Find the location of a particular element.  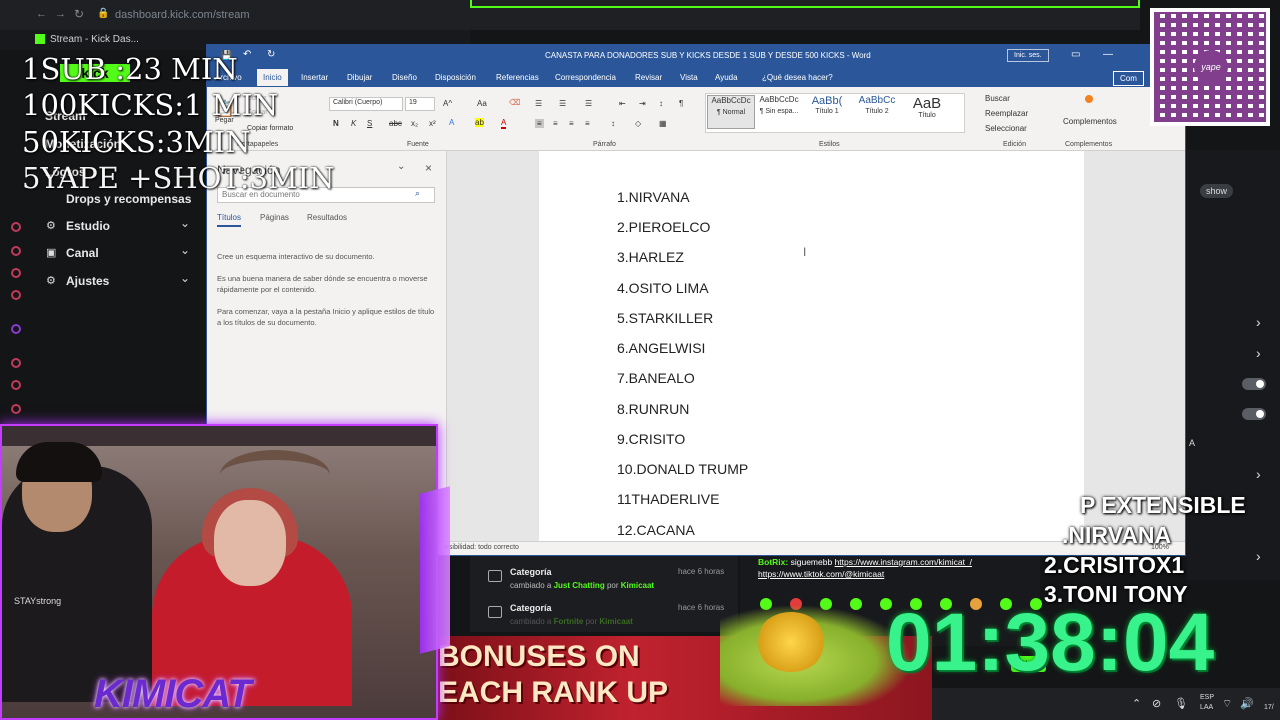

replace-button: Reemplazar is located at coordinates (1006, 113).